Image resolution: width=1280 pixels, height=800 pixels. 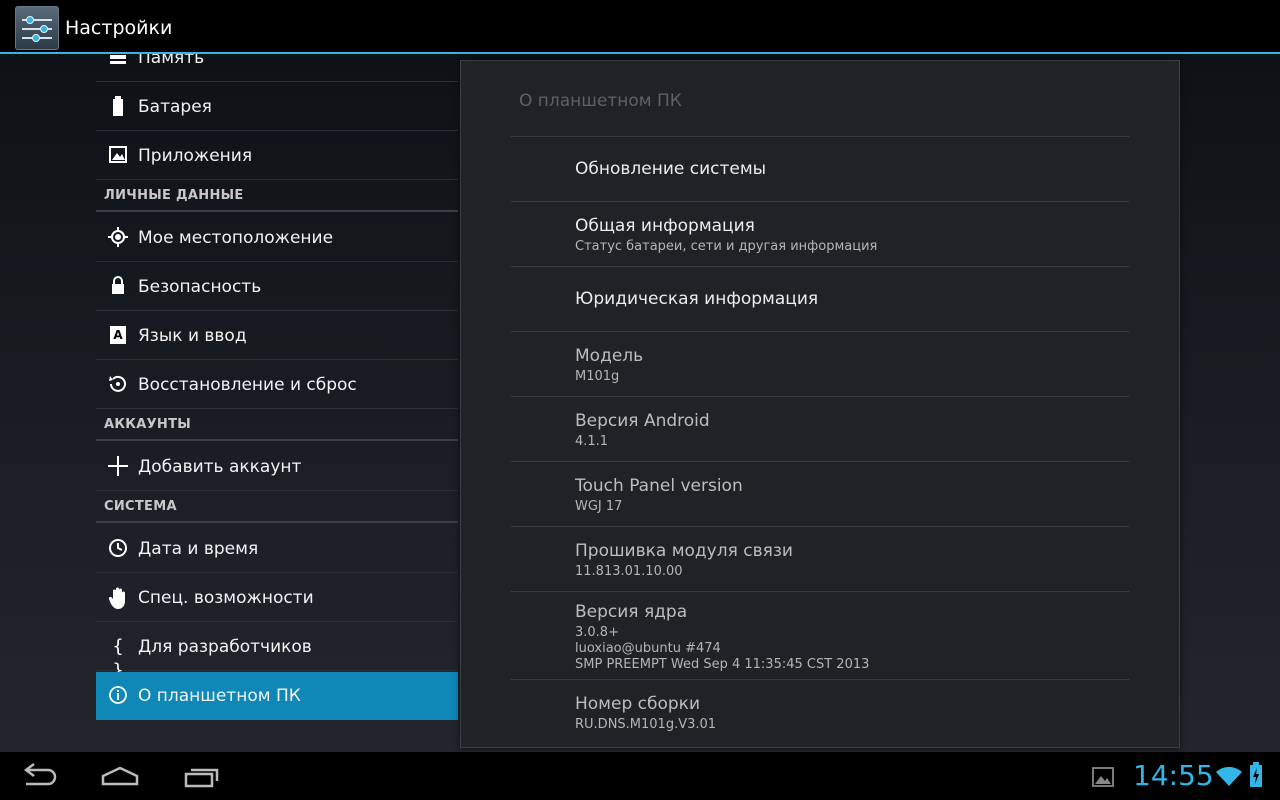 I want to click on list-item-label: Язык и ввод, so click(x=192, y=336).